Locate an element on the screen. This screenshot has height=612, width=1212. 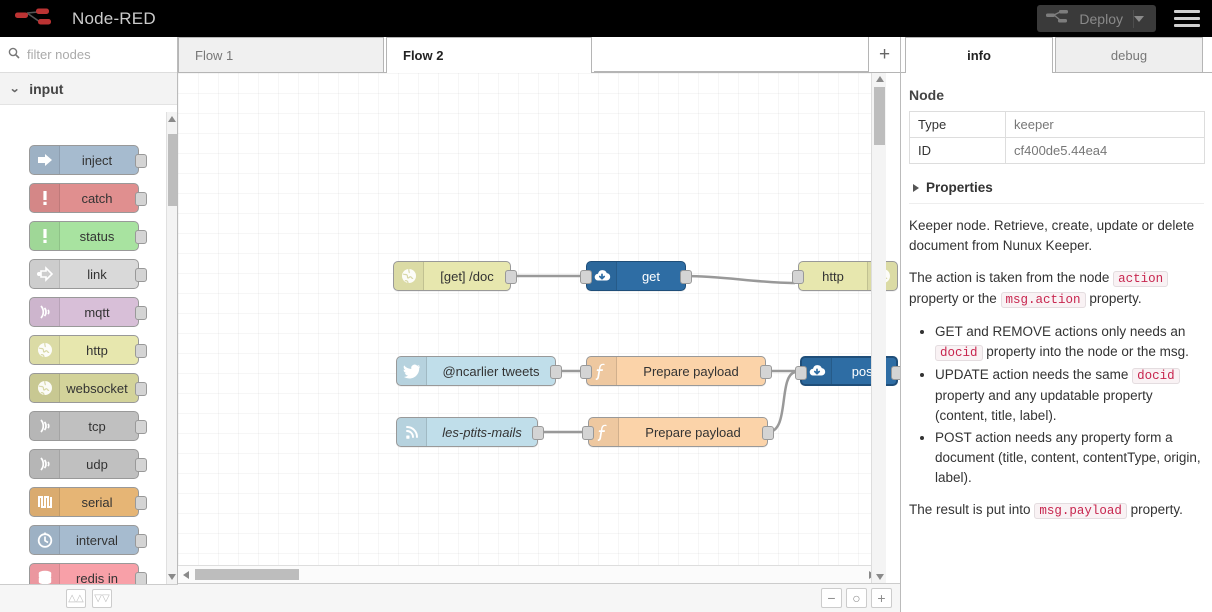
palette-search is located at coordinates (88, 55).